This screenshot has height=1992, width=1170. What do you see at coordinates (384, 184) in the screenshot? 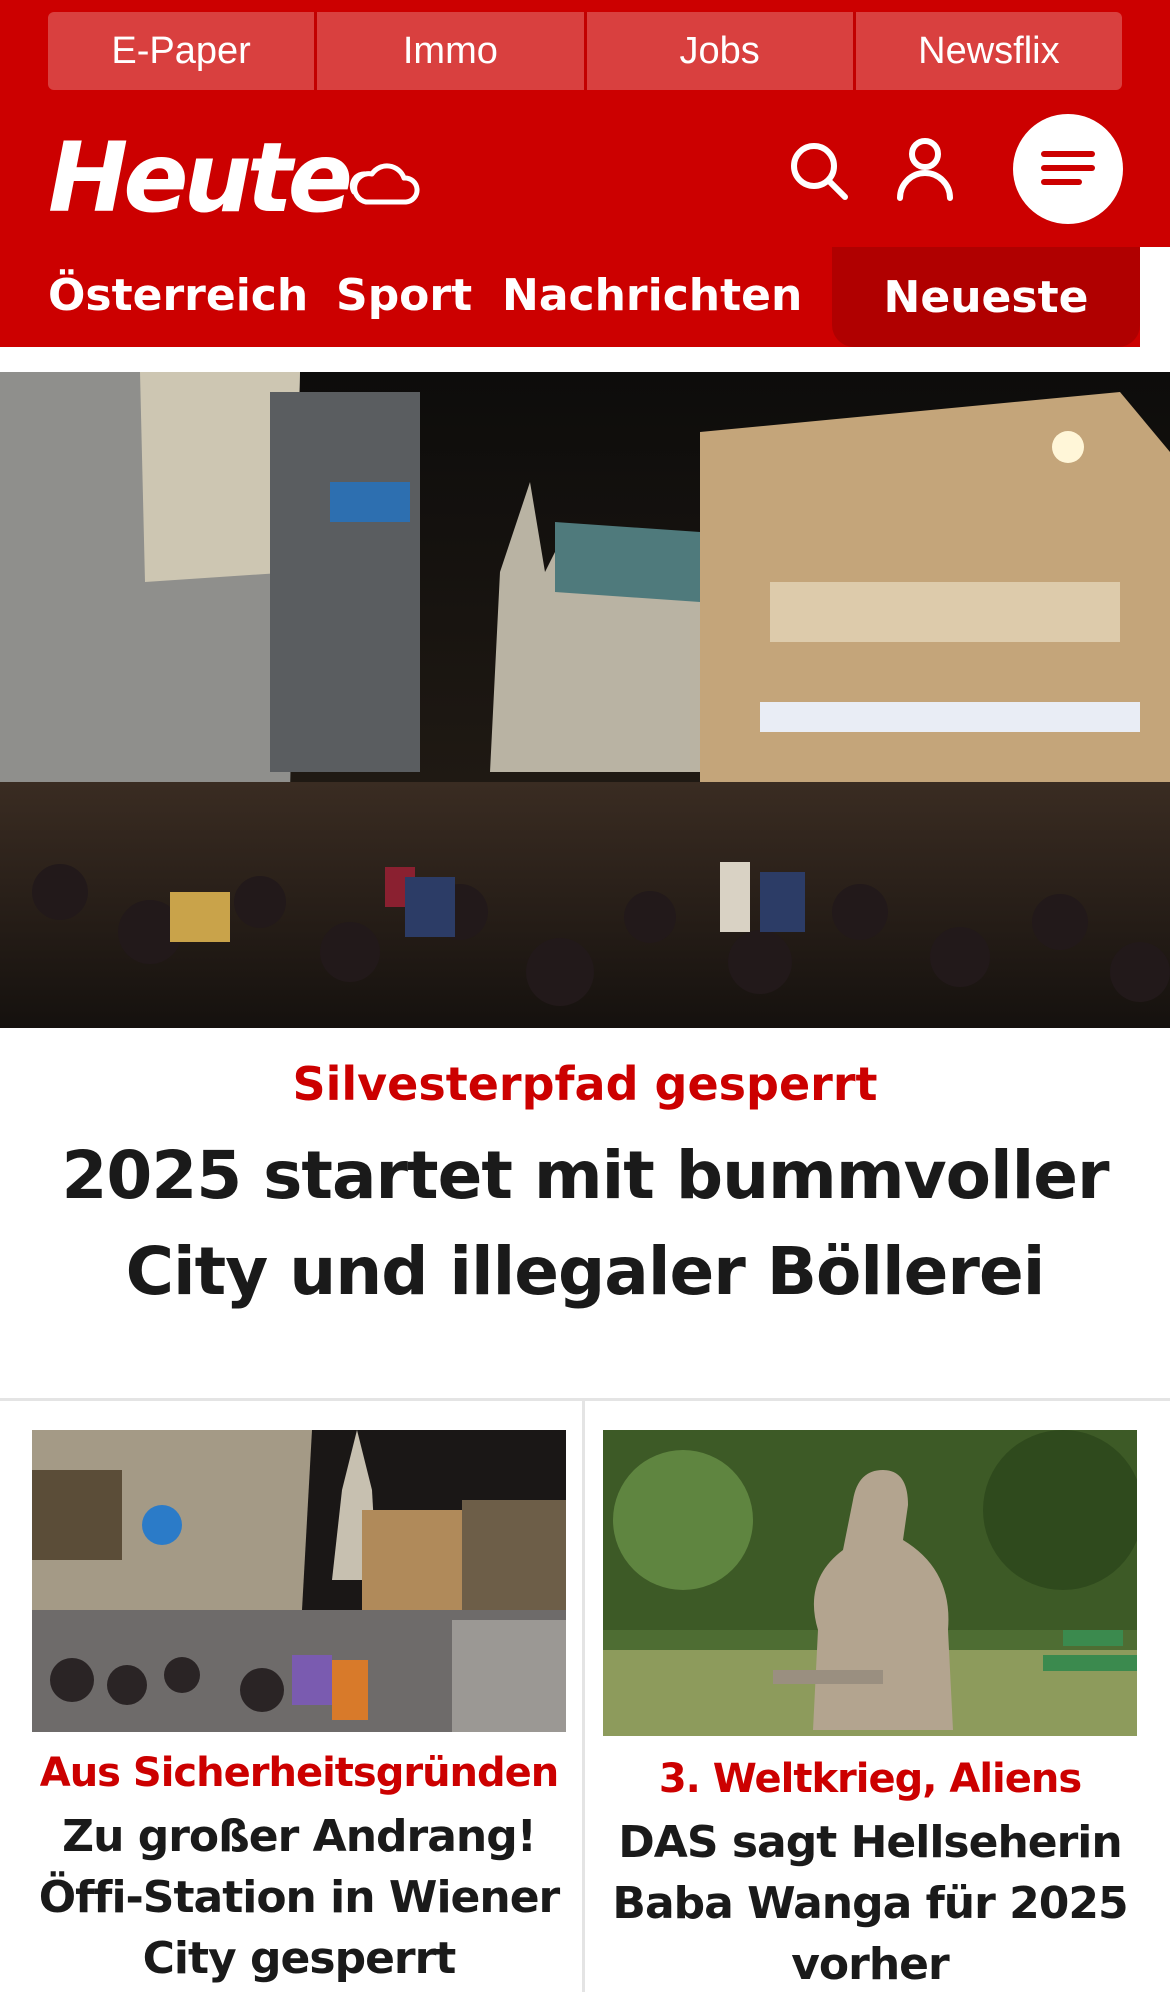
I see `cloud-weather-icon` at bounding box center [384, 184].